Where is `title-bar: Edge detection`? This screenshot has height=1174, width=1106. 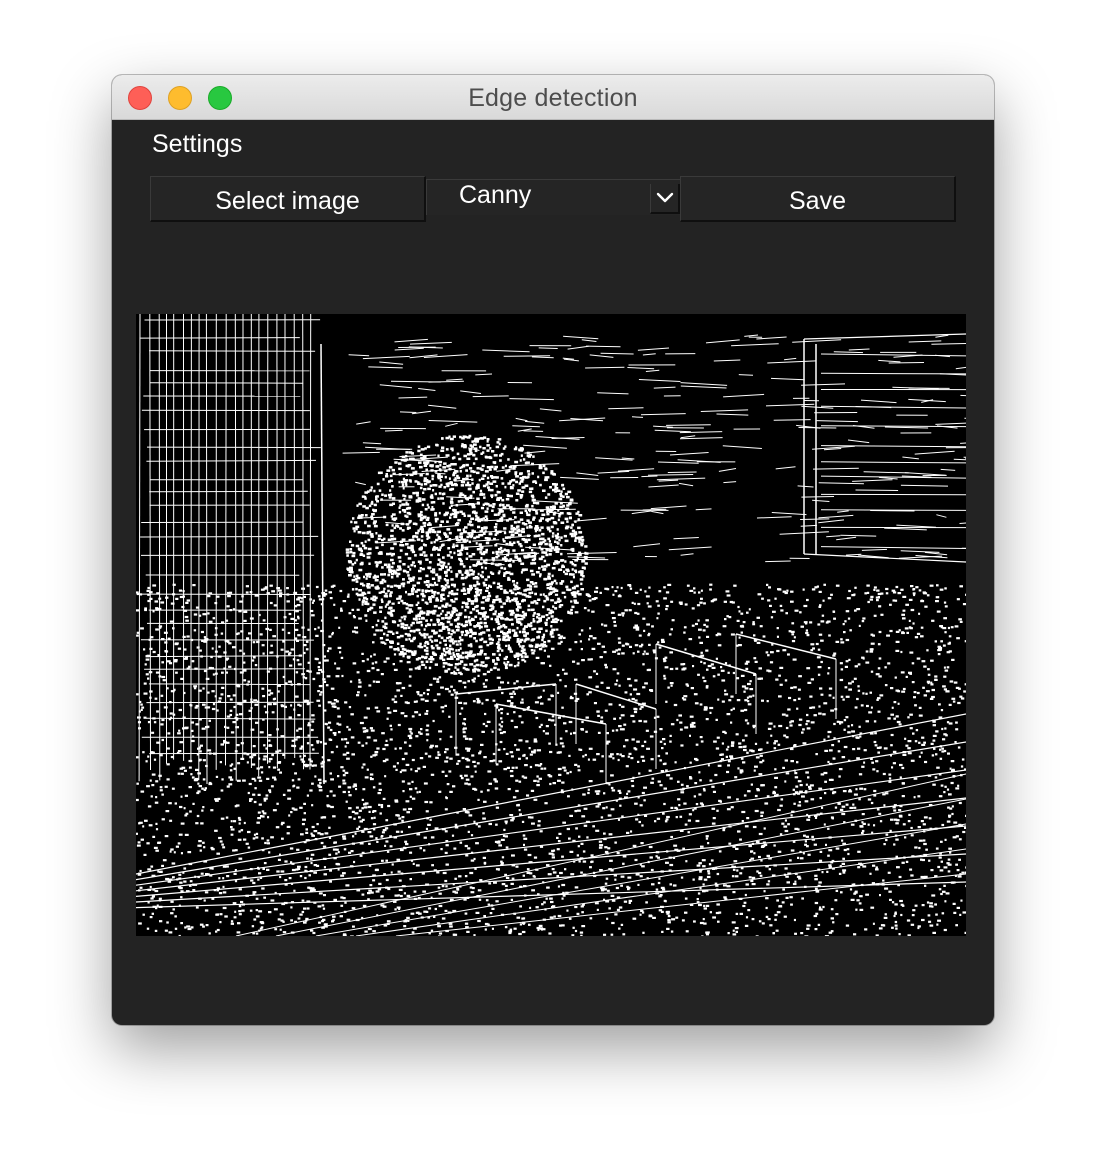 title-bar: Edge detection is located at coordinates (553, 97).